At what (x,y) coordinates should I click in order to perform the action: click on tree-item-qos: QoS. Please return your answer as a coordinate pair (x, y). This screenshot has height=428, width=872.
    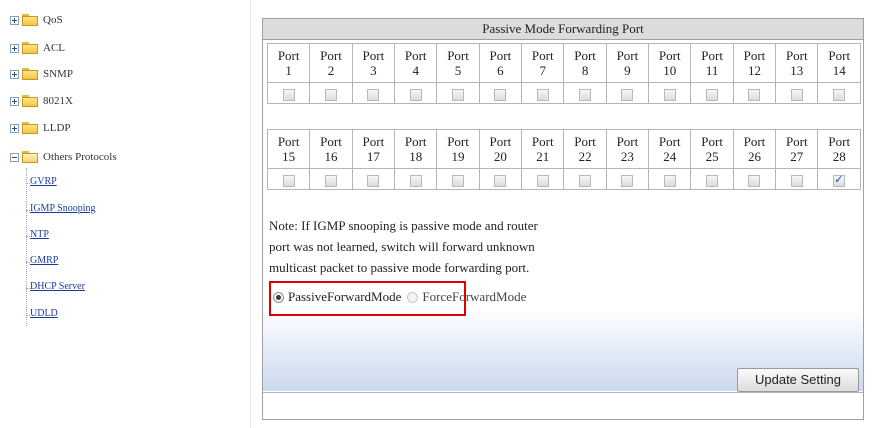
    Looking at the image, I should click on (36, 20).